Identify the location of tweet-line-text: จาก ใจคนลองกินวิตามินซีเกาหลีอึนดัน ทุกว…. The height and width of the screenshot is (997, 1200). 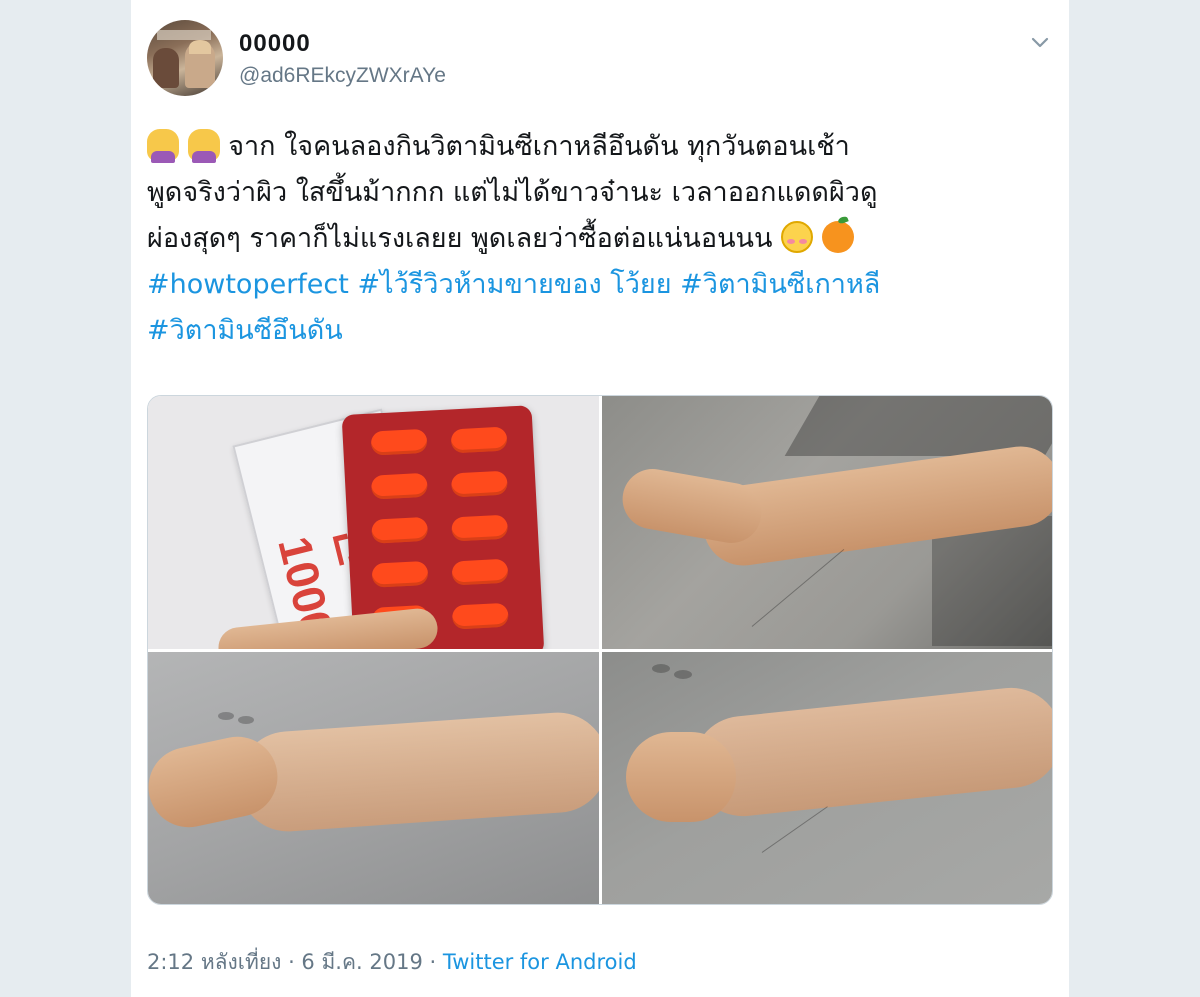
(539, 146).